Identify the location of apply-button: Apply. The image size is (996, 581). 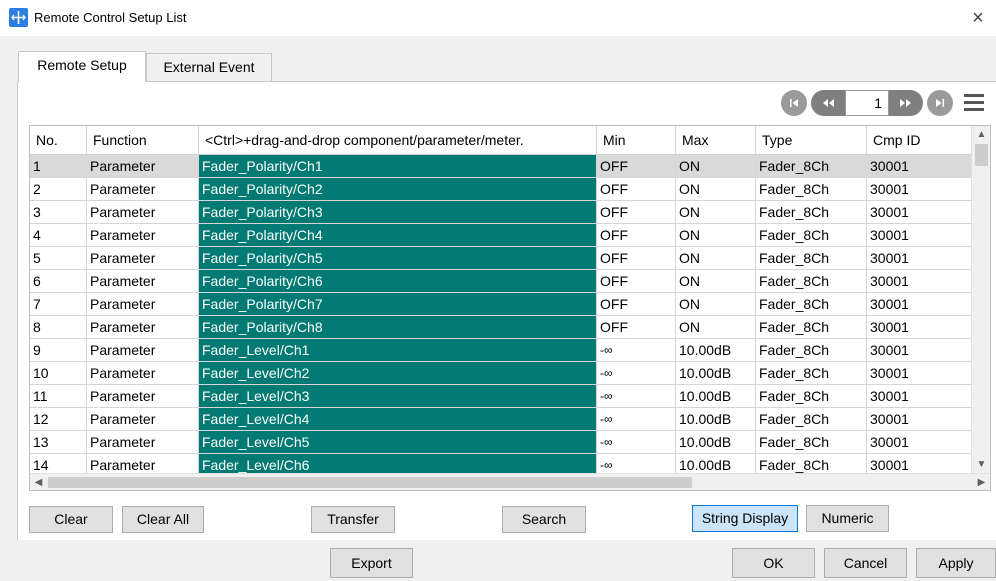
(956, 563).